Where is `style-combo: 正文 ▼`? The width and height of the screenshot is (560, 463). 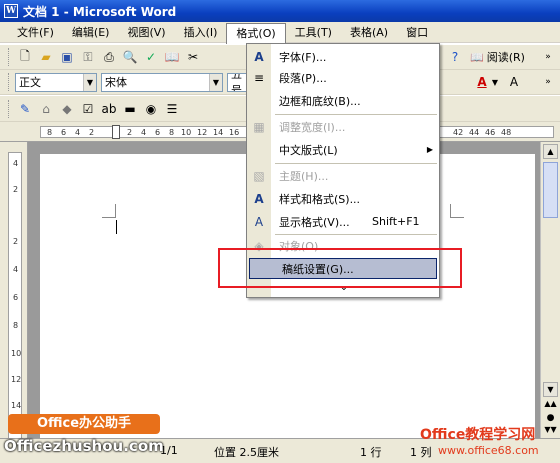 style-combo: 正文 ▼ is located at coordinates (56, 82).